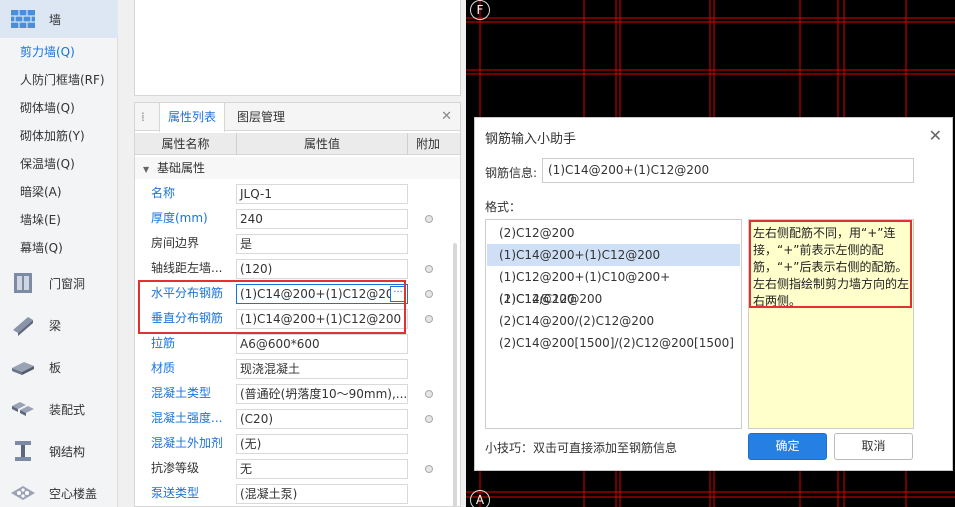 Image resolution: width=955 pixels, height=507 pixels. What do you see at coordinates (613, 343) in the screenshot?
I see `list-item: (2)C14@200[1500]/(2)C12@200[1500]` at bounding box center [613, 343].